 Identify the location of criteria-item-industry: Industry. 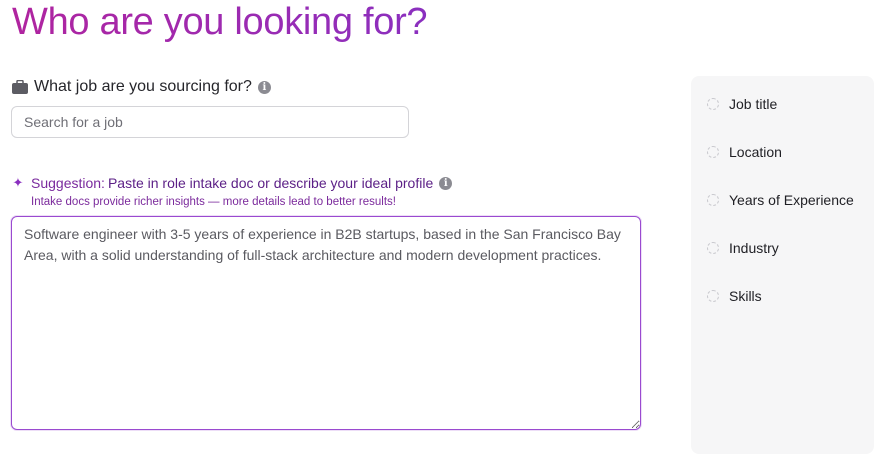
(743, 248).